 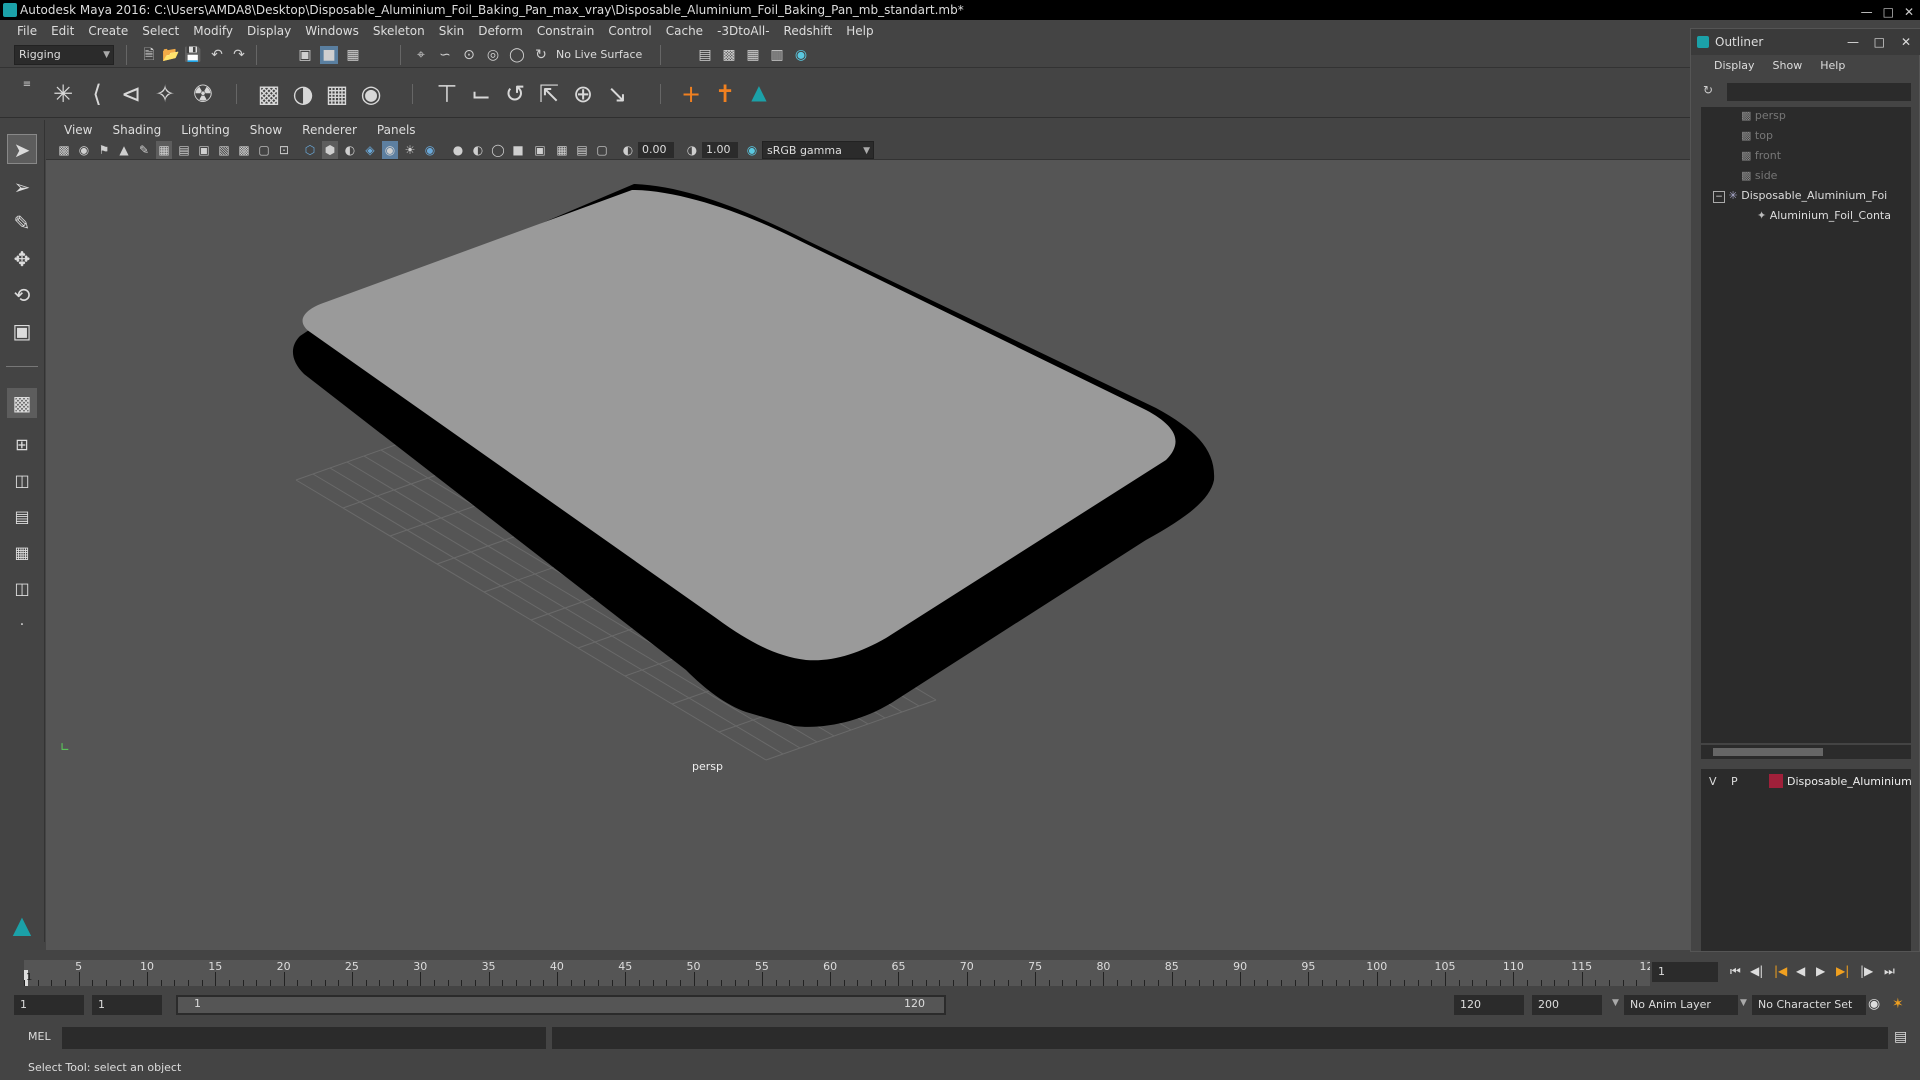 I want to click on outliner-item-persp: ▩ persp, so click(x=1763, y=116).